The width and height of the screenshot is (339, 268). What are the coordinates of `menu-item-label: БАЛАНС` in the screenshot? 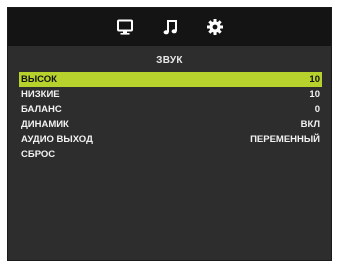 It's located at (41, 109).